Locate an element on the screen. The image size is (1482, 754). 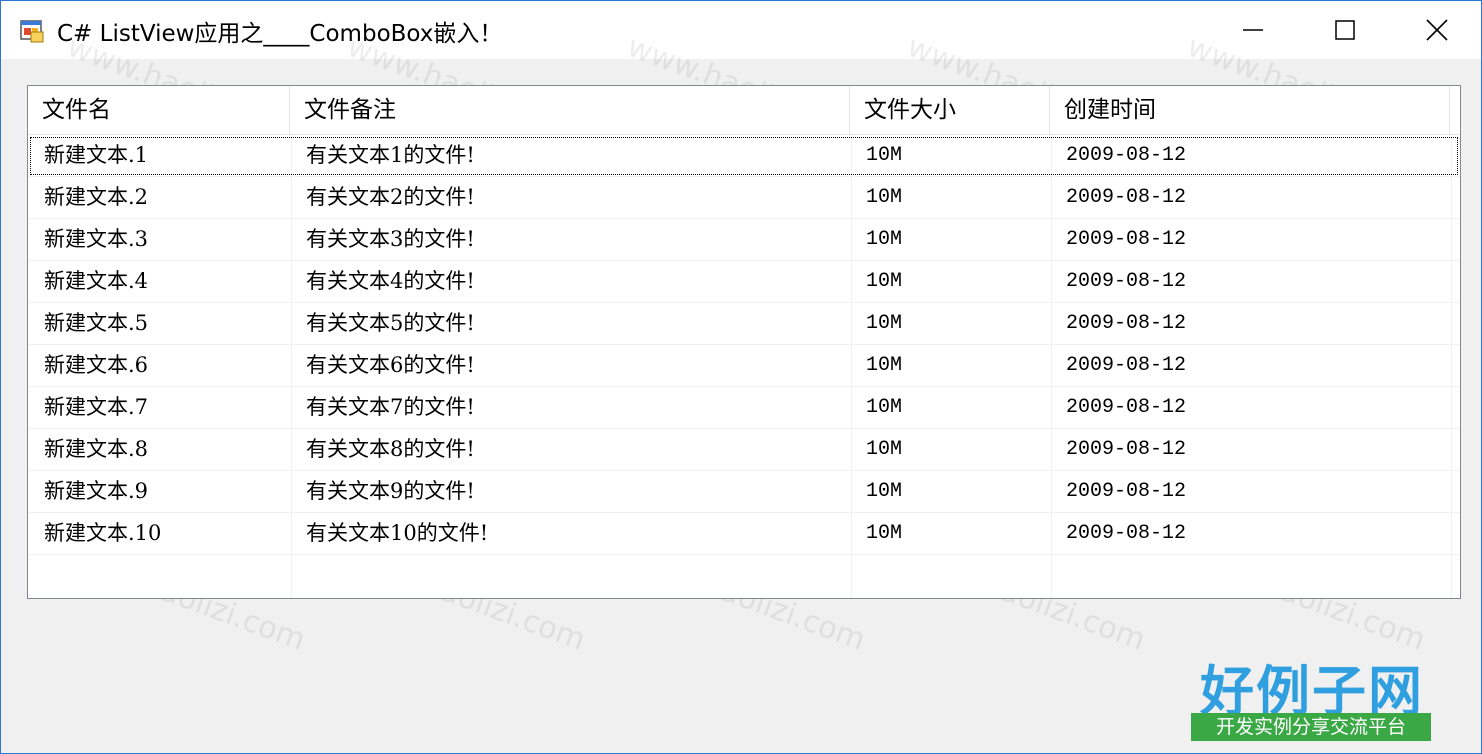
maximize-icon is located at coordinates (1345, 30).